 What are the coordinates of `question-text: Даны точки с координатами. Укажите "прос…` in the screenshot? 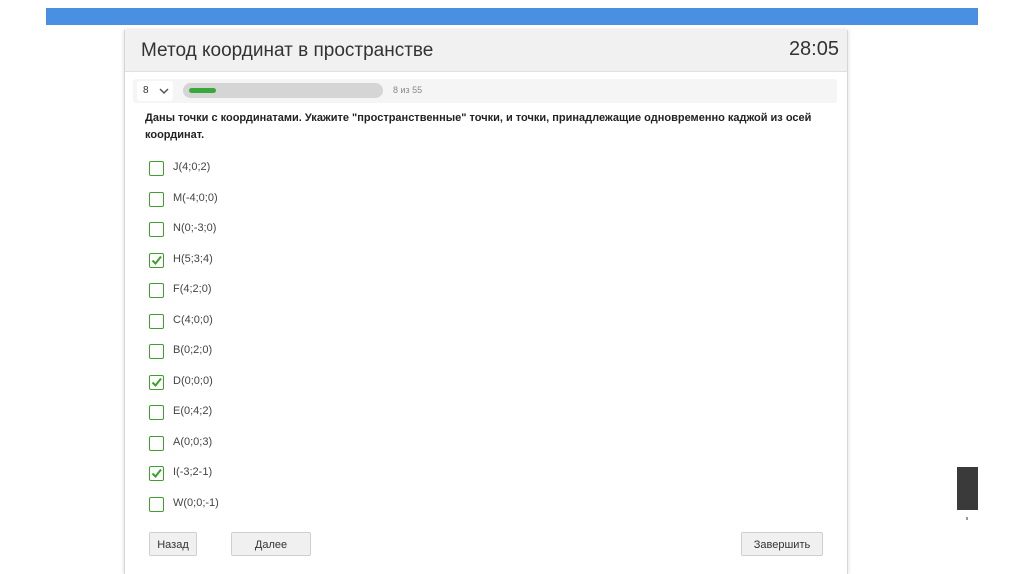 It's located at (478, 126).